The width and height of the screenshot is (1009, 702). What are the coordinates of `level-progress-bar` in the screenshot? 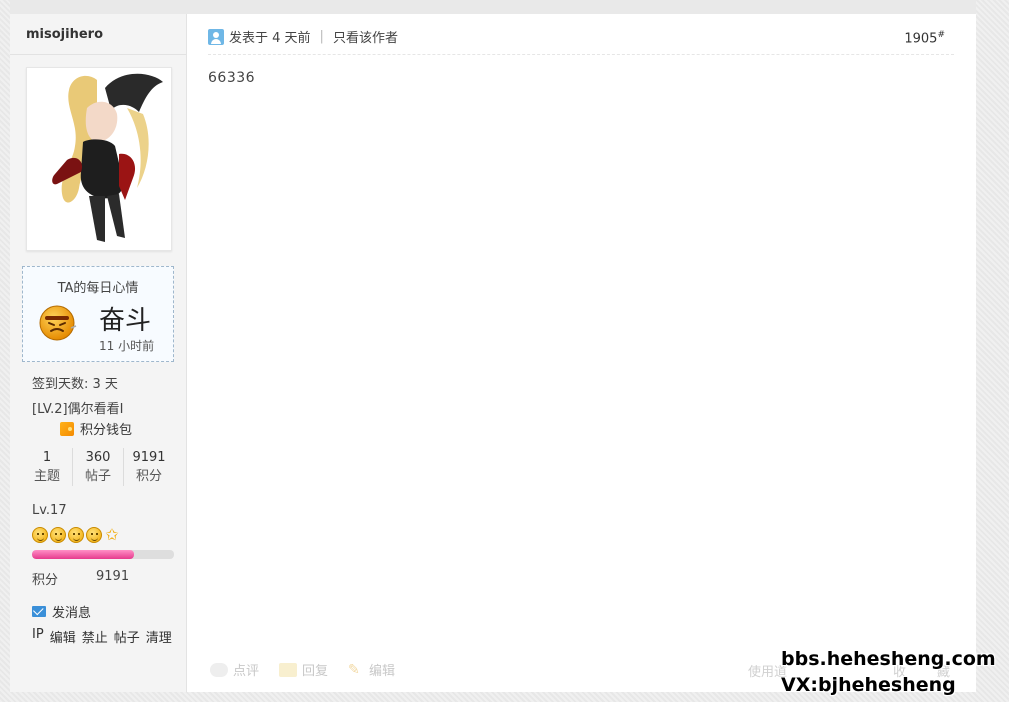 It's located at (103, 554).